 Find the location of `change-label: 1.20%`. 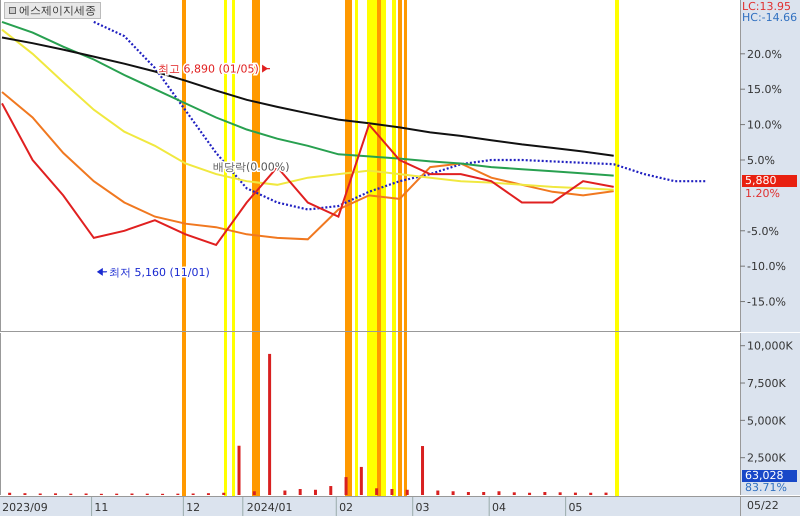

change-label: 1.20% is located at coordinates (762, 194).